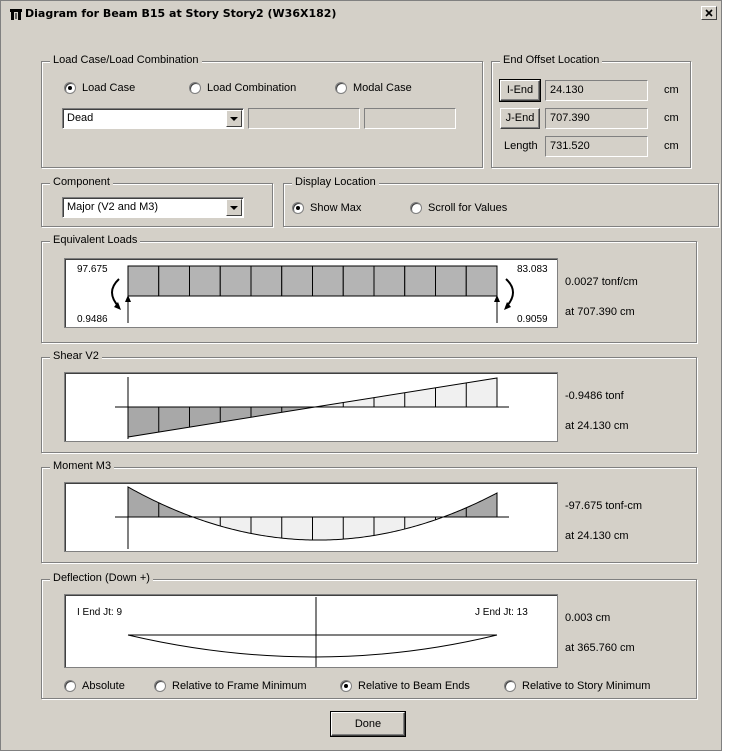 Image resolution: width=732 pixels, height=755 pixels. What do you see at coordinates (501, 612) in the screenshot?
I see `j-end-joint-label: J End Jt: 13` at bounding box center [501, 612].